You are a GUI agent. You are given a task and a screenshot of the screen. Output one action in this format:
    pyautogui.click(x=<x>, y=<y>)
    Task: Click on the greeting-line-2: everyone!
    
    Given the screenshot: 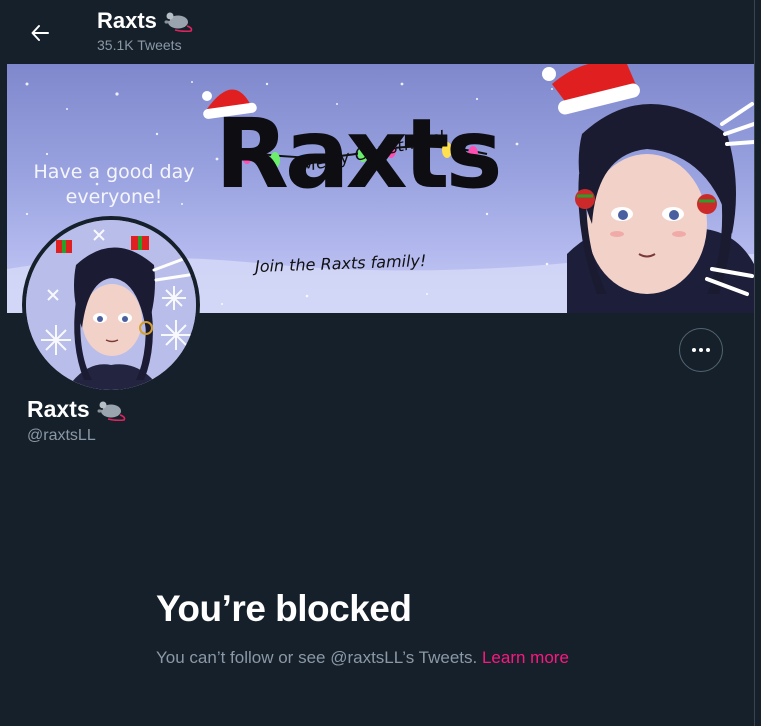 What is the action you would take?
    pyautogui.click(x=114, y=197)
    